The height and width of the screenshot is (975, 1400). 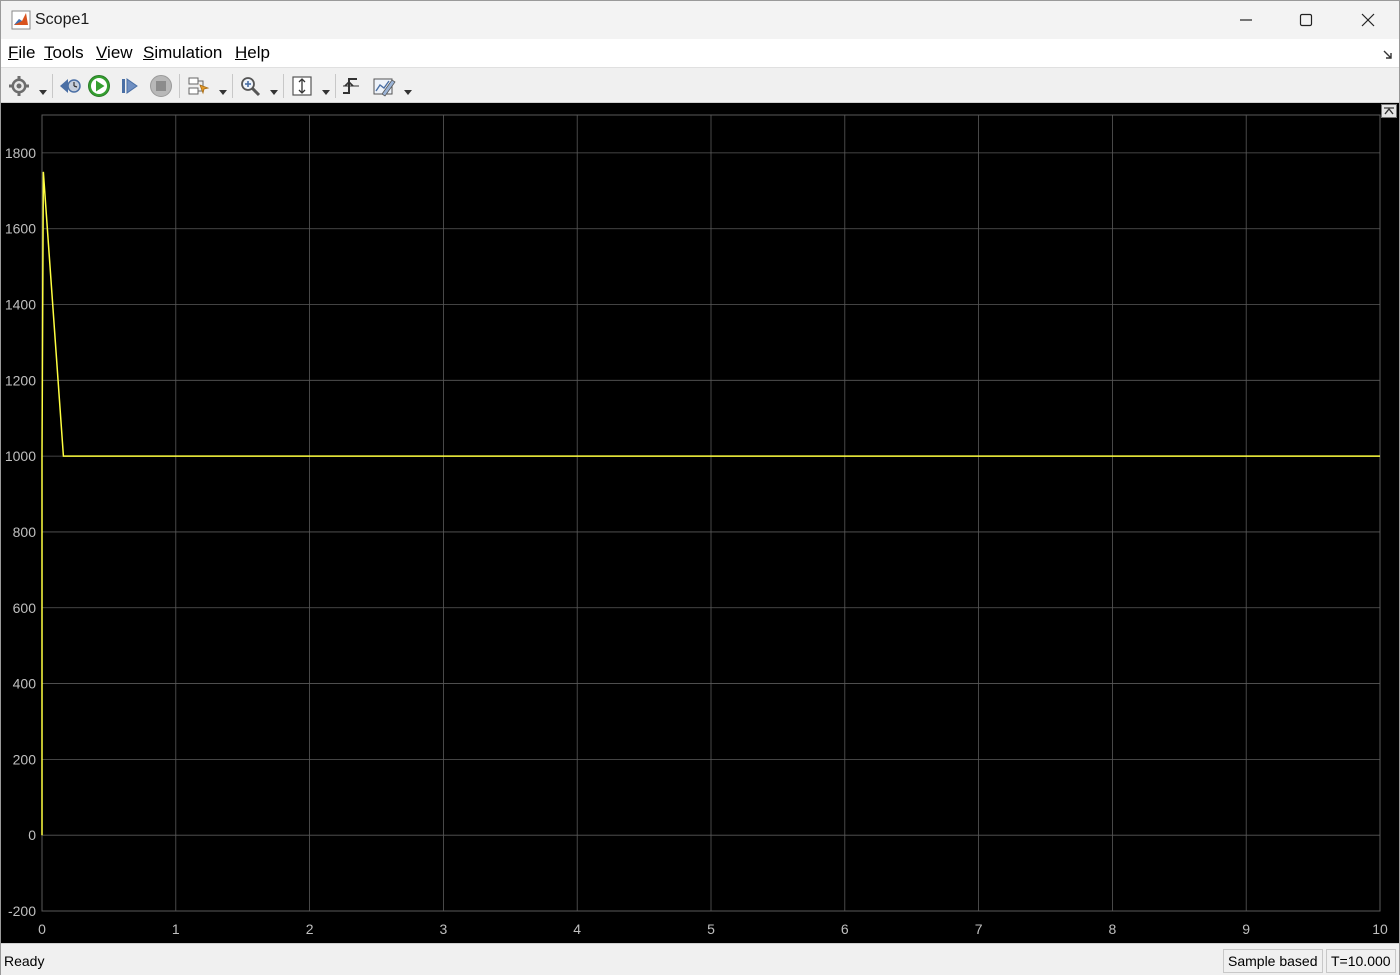 I want to click on matlab-icon, so click(x=21, y=20).